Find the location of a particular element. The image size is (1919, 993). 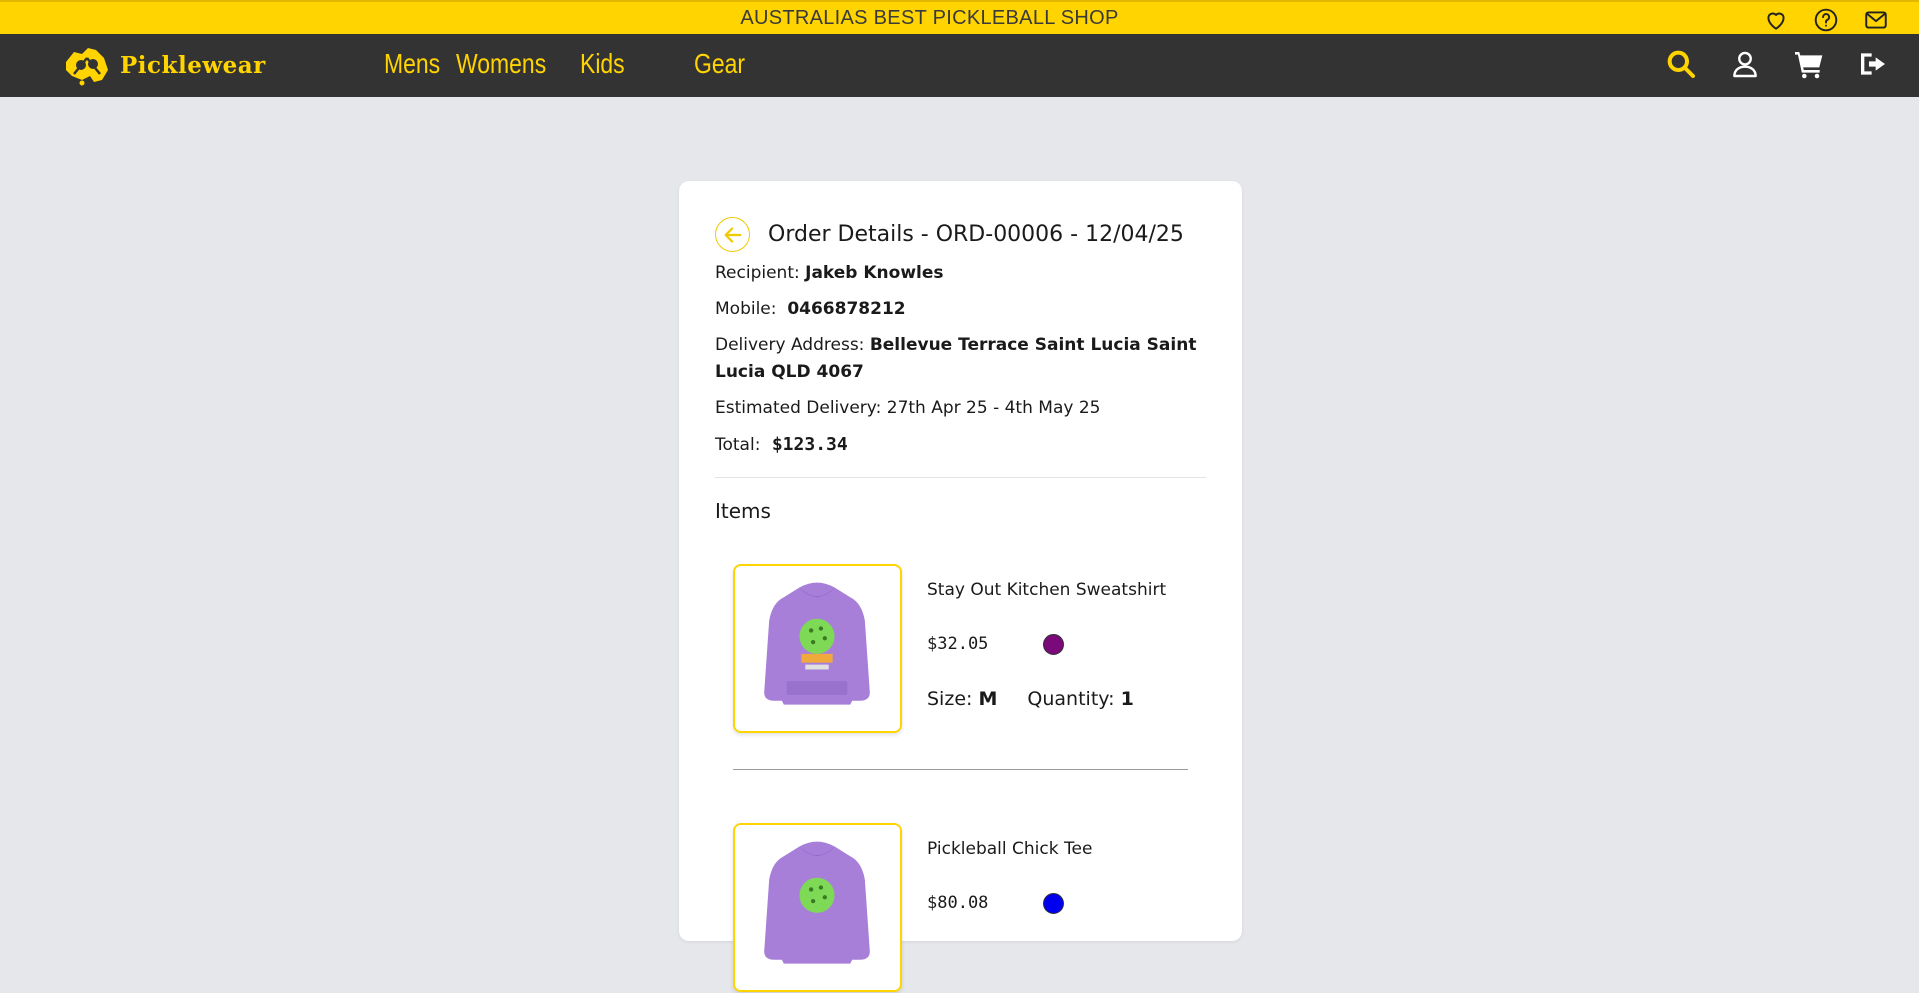

topbar-icons is located at coordinates (1826, 20).